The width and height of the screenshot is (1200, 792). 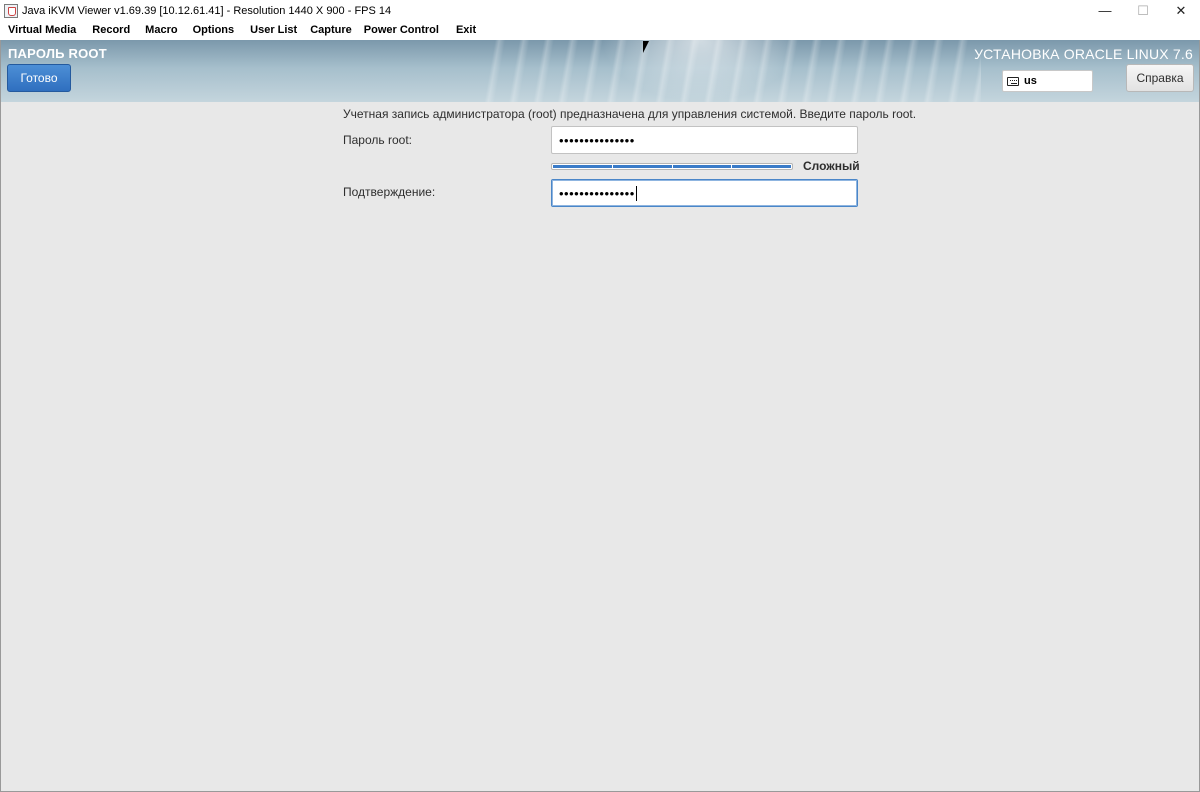 I want to click on keyboard-icon, so click(x=1013, y=81).